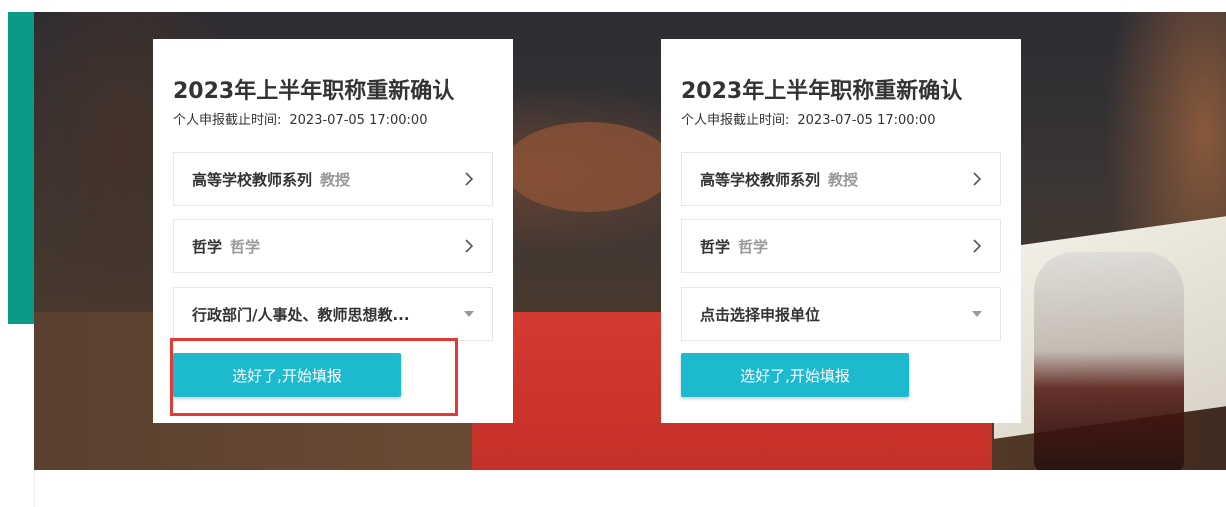 The width and height of the screenshot is (1226, 507). I want to click on accent-bar, so click(21, 168).